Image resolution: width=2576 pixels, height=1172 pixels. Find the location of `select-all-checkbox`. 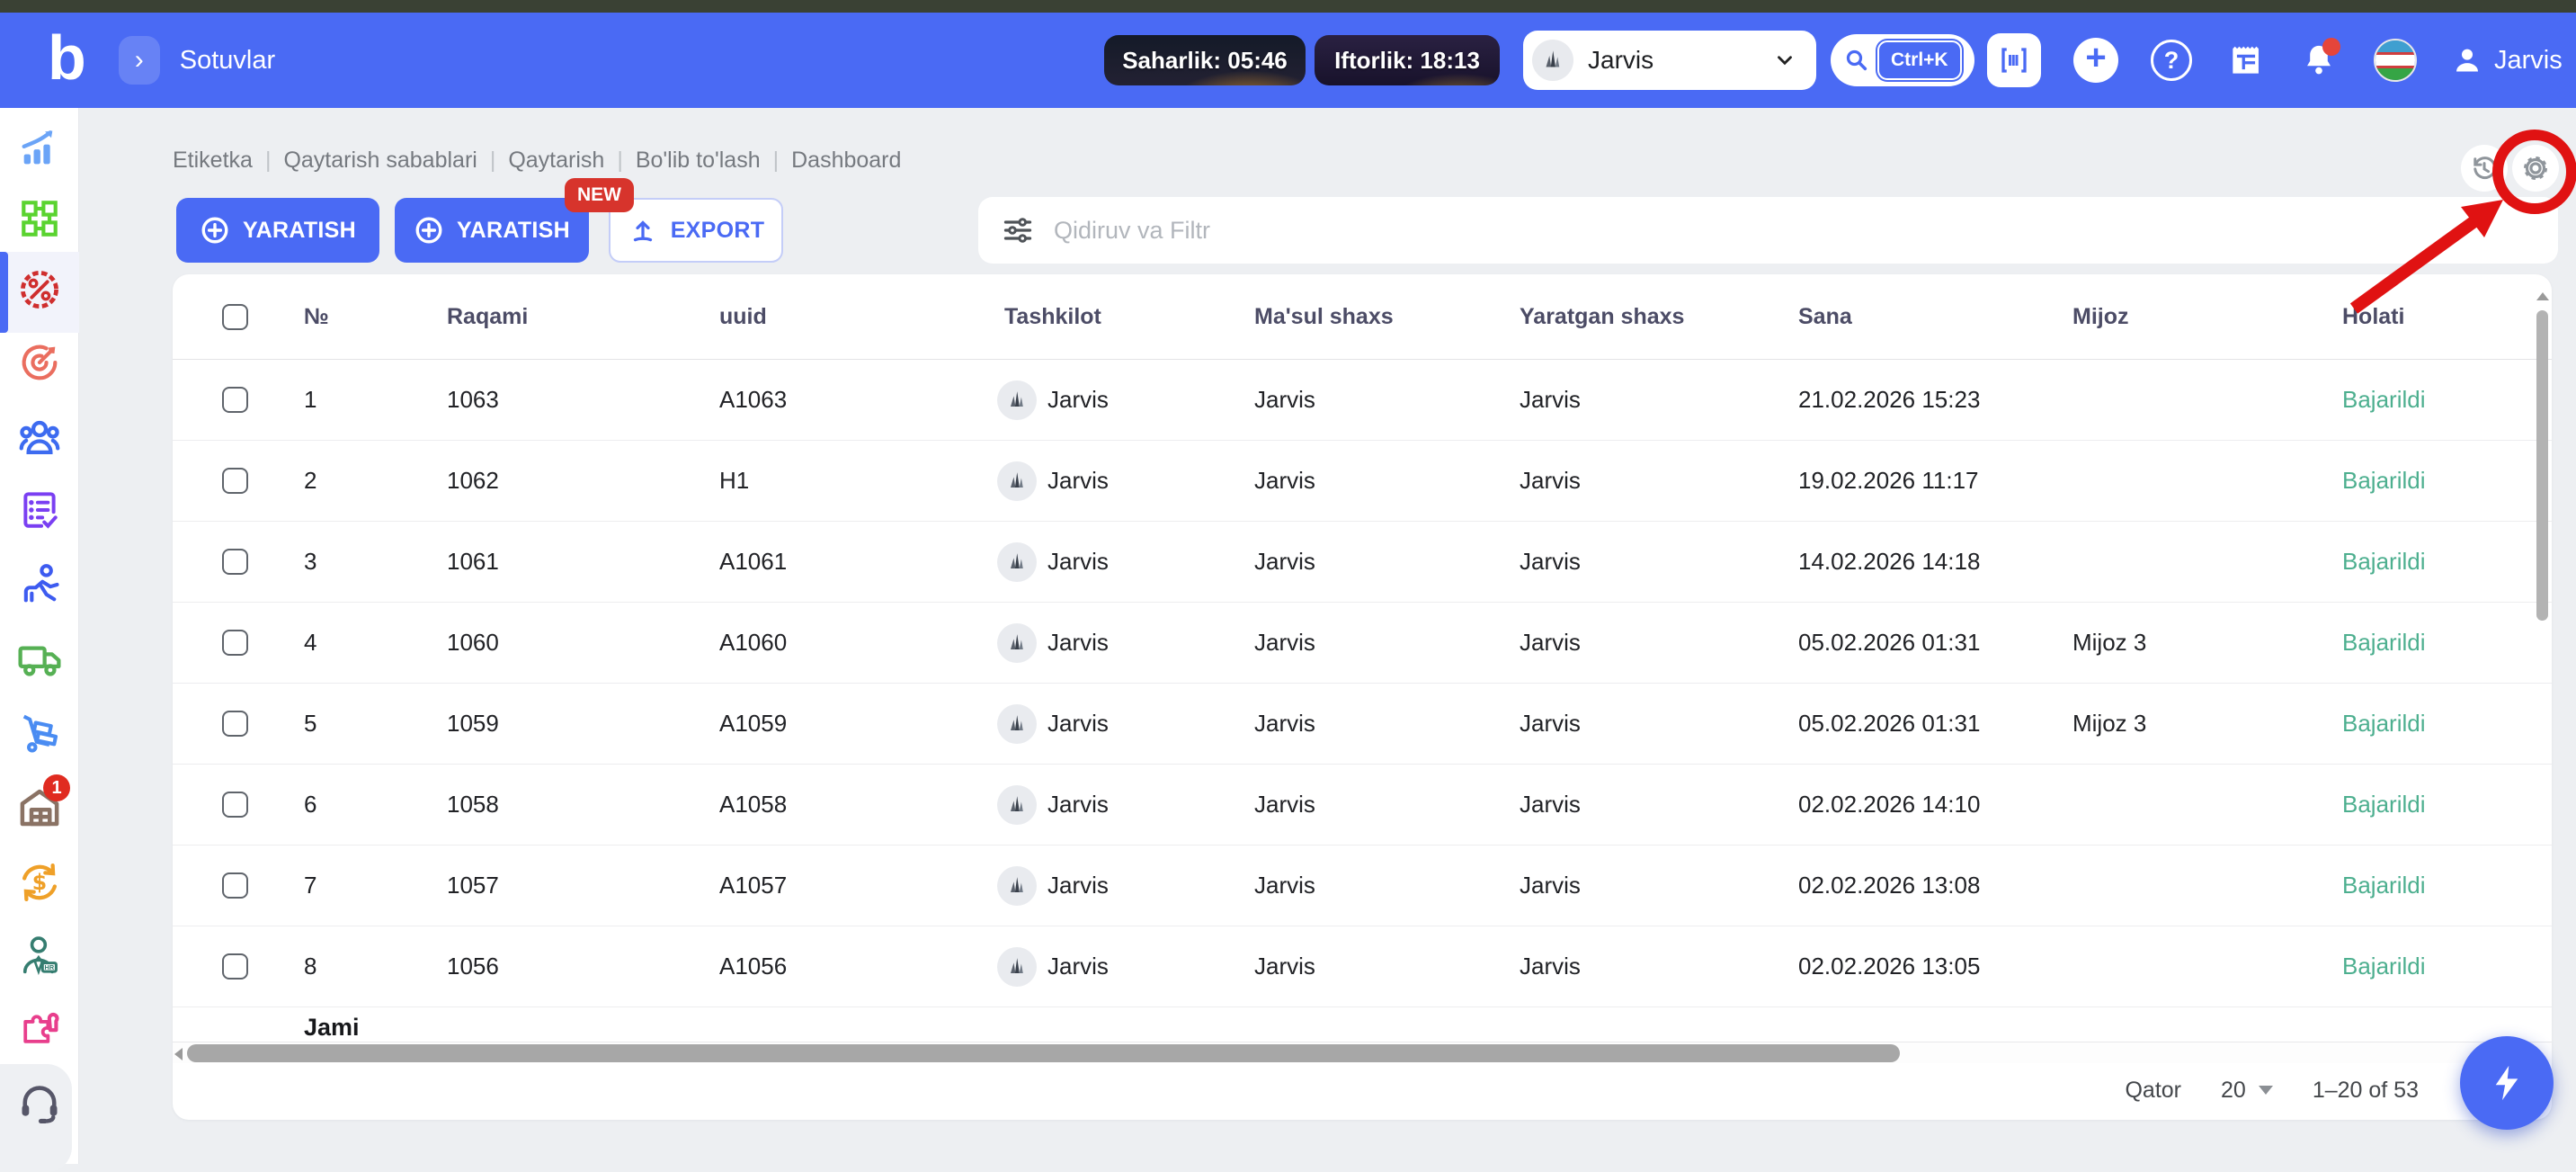

select-all-checkbox is located at coordinates (235, 317).